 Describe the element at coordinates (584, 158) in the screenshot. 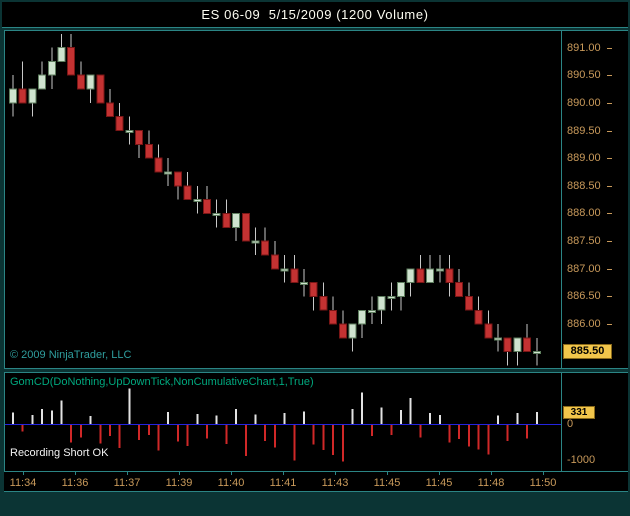

I see `price-axis-label: 889.00` at that location.